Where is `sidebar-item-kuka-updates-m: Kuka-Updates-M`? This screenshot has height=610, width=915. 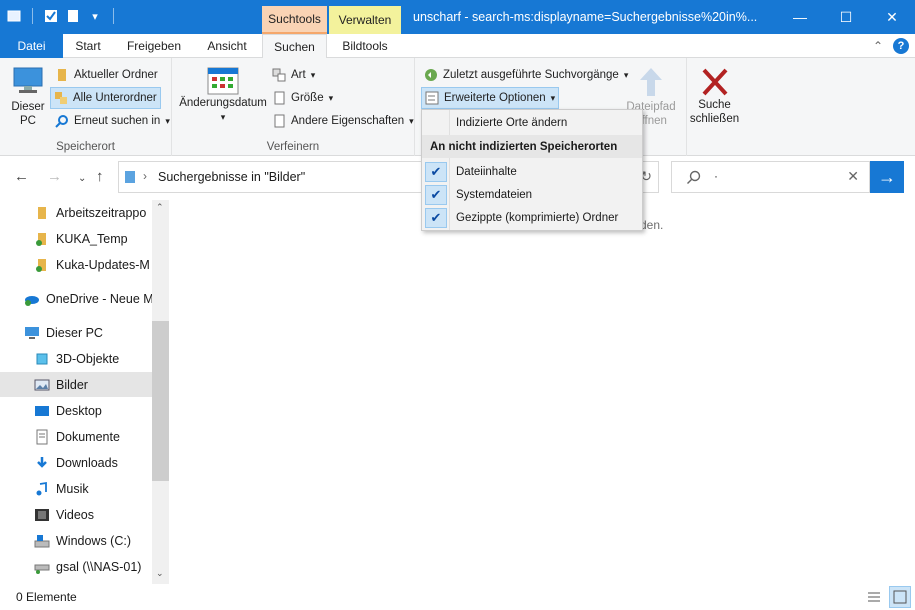 sidebar-item-kuka-updates-m: Kuka-Updates-M is located at coordinates (76, 264).